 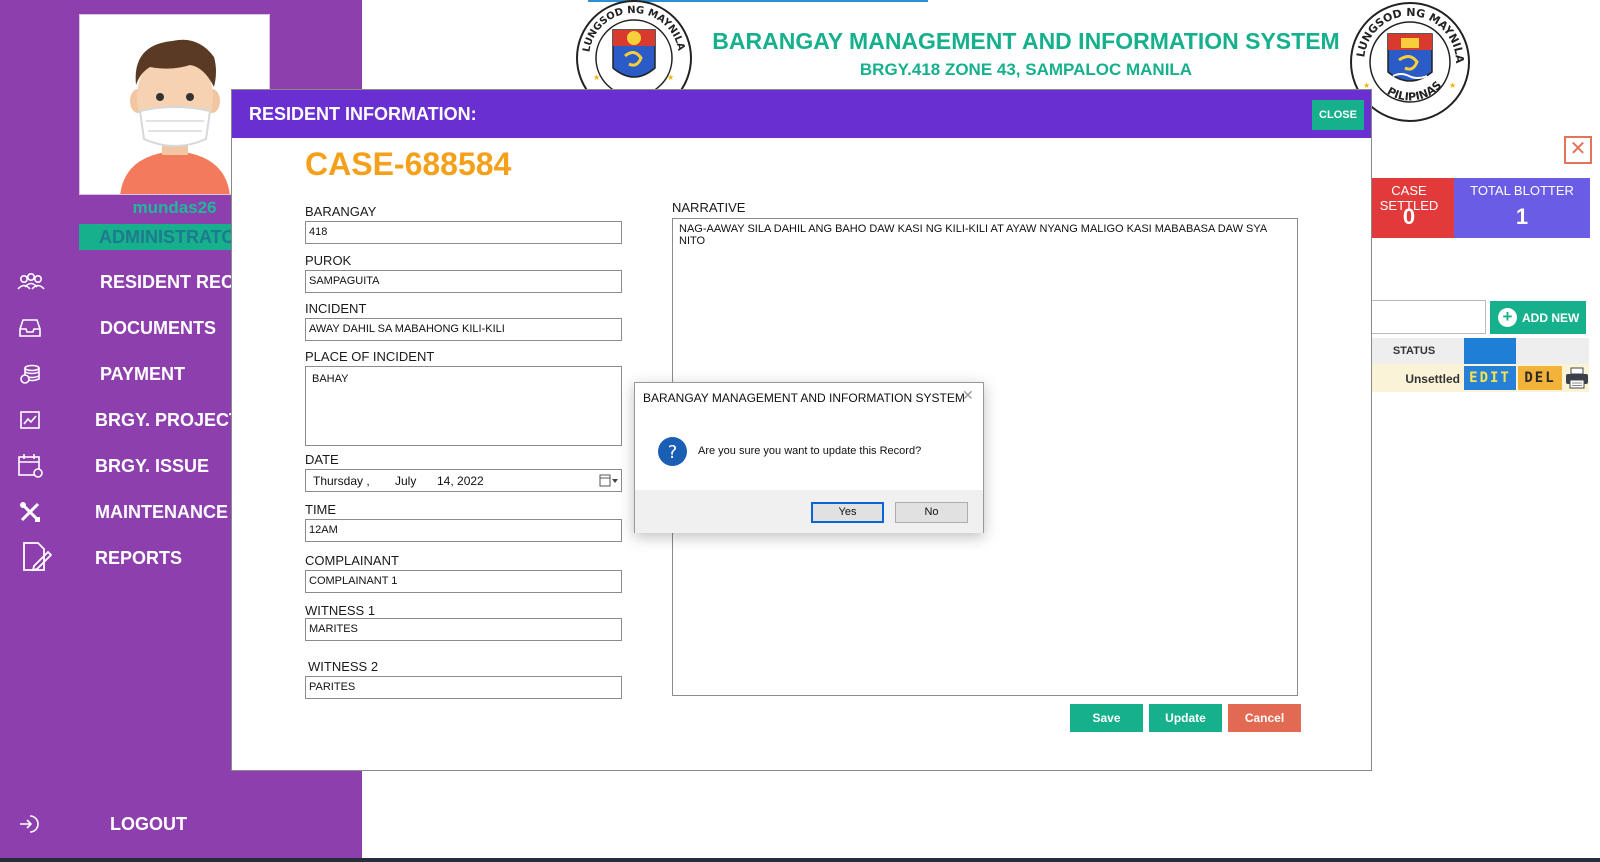 What do you see at coordinates (1432, 379) in the screenshot?
I see `row-status: Unsettled` at bounding box center [1432, 379].